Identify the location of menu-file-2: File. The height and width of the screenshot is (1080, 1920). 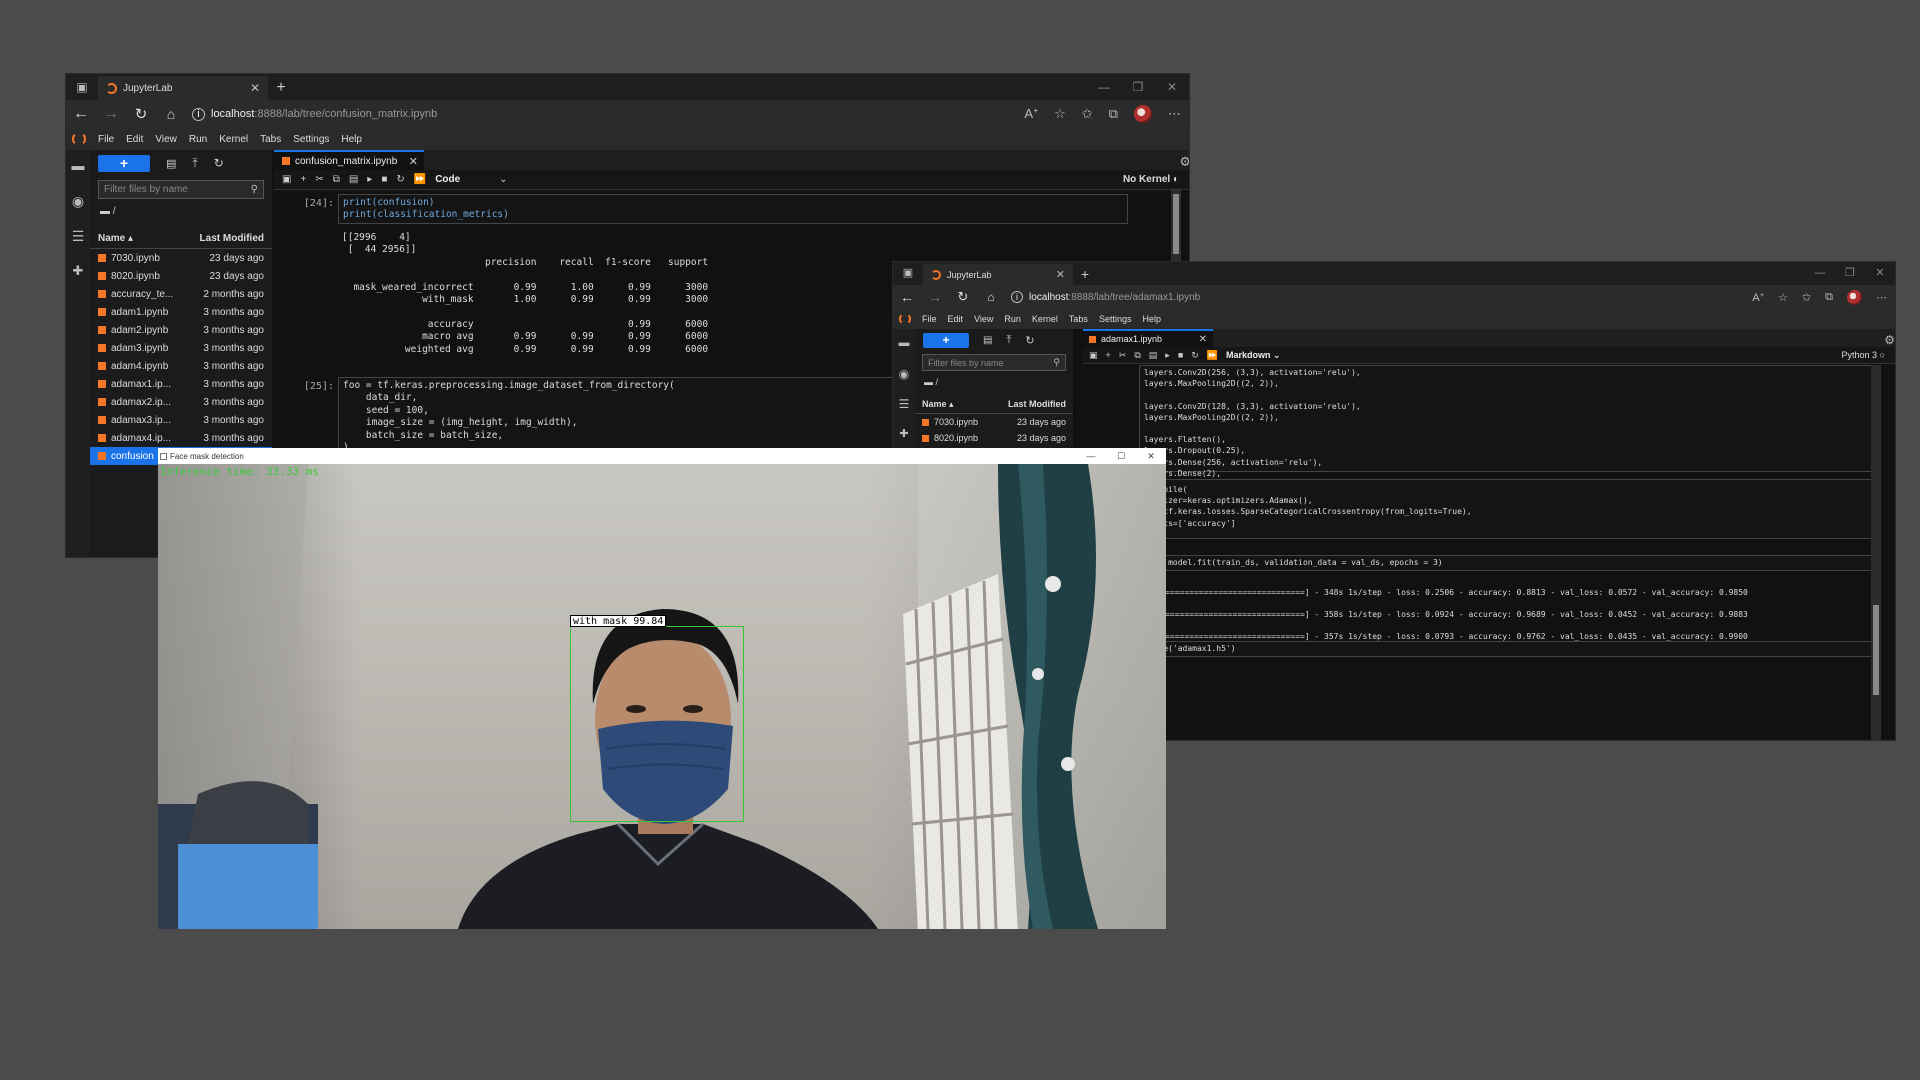
(929, 319).